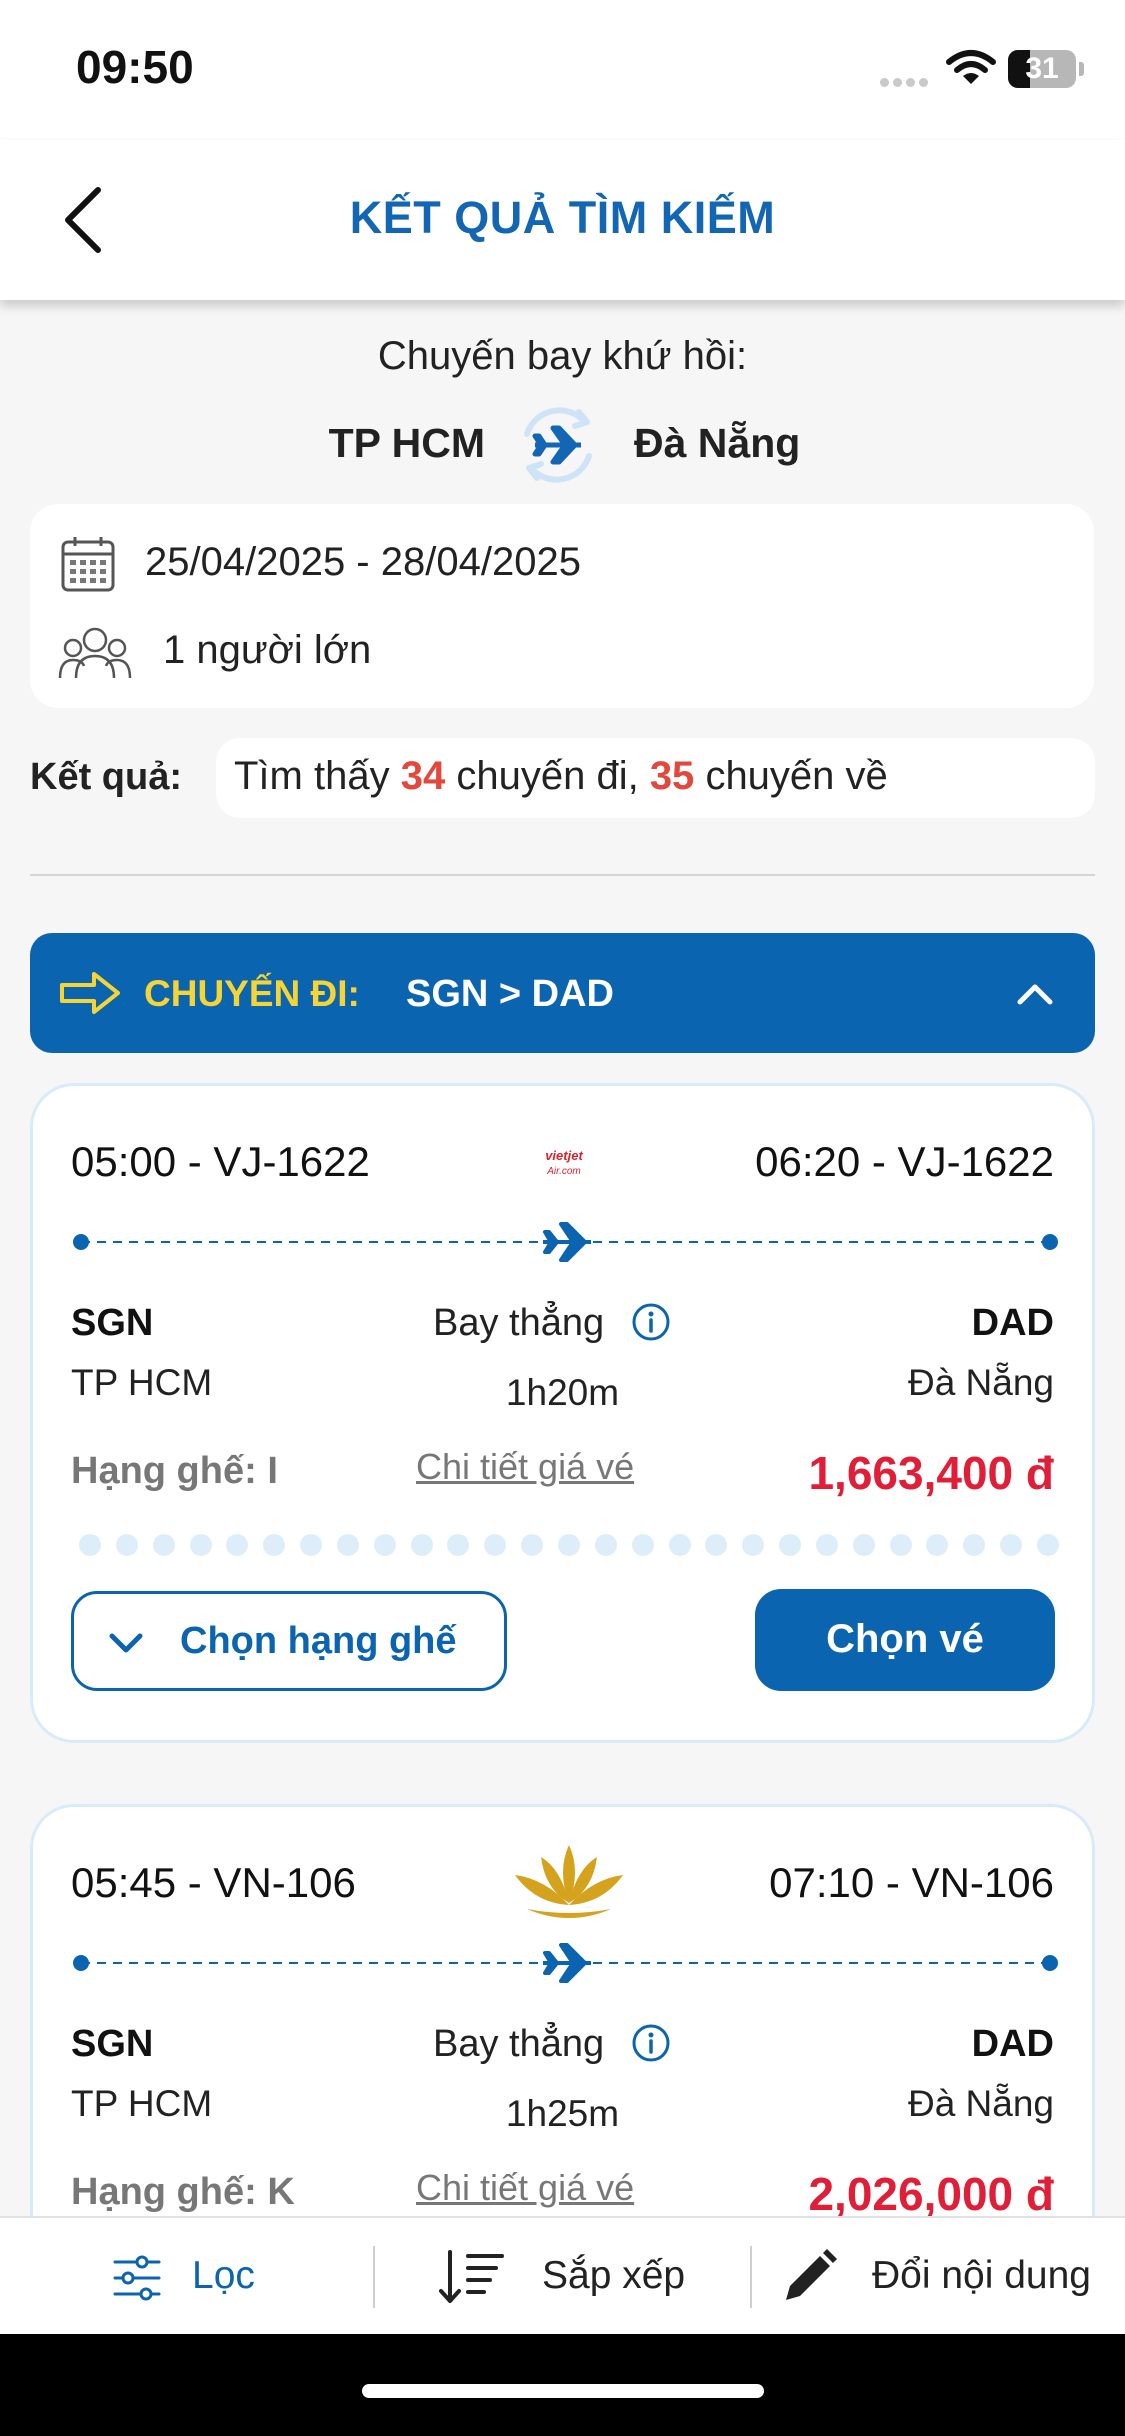 The width and height of the screenshot is (1125, 2436). I want to click on leg-route: SGN > DAD, so click(510, 994).